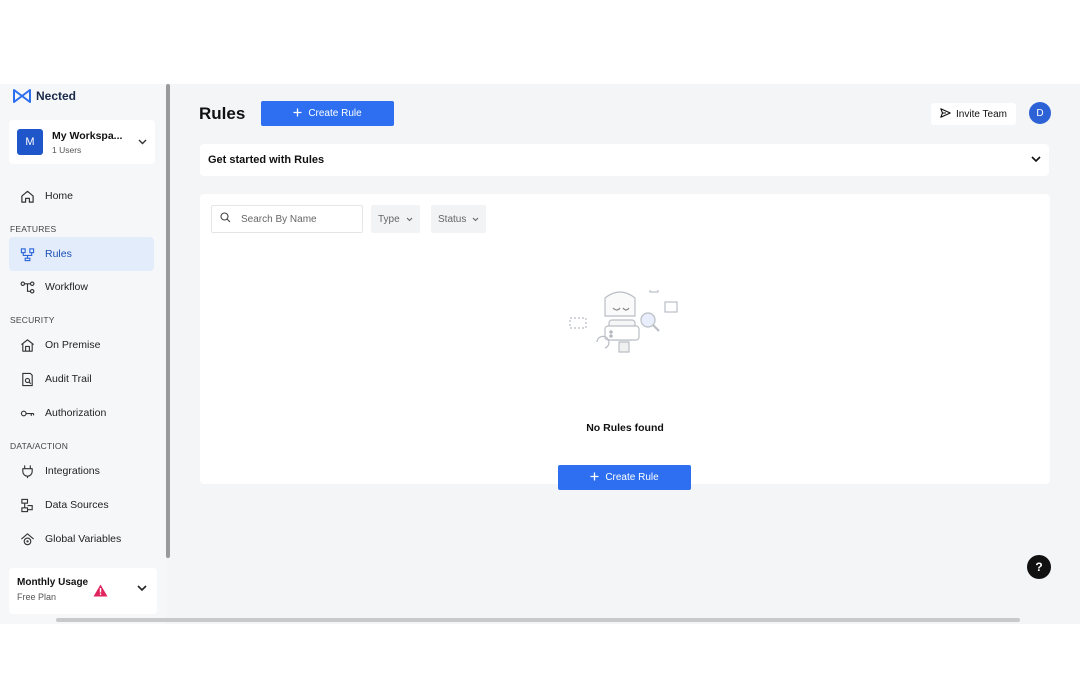 The width and height of the screenshot is (1080, 696). Describe the element at coordinates (27, 287) in the screenshot. I see `workflow-icon` at that location.